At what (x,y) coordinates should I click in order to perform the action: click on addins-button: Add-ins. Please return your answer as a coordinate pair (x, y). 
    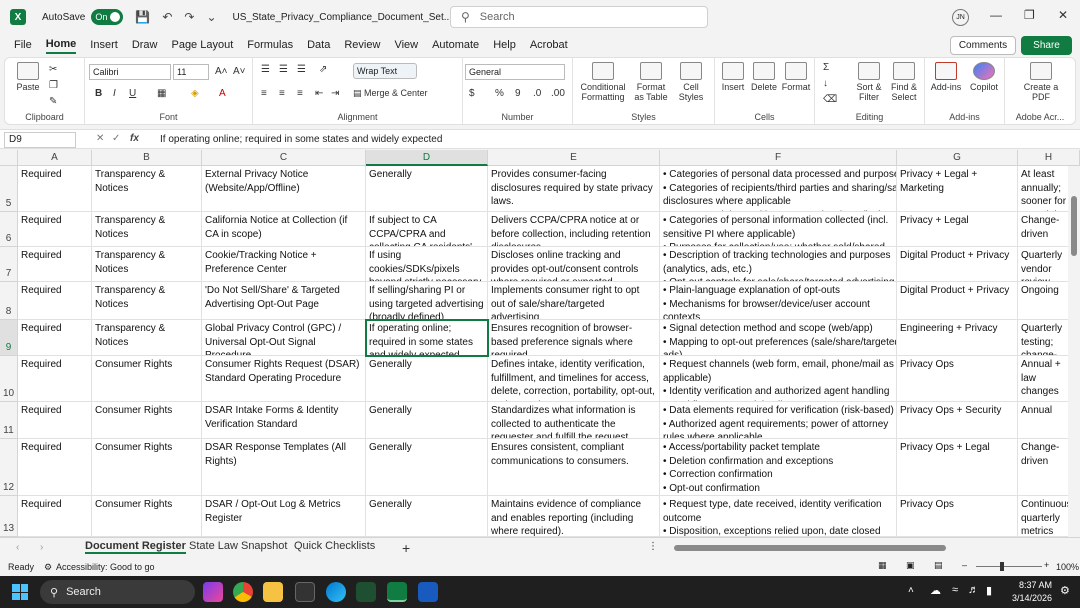
    Looking at the image, I should click on (946, 77).